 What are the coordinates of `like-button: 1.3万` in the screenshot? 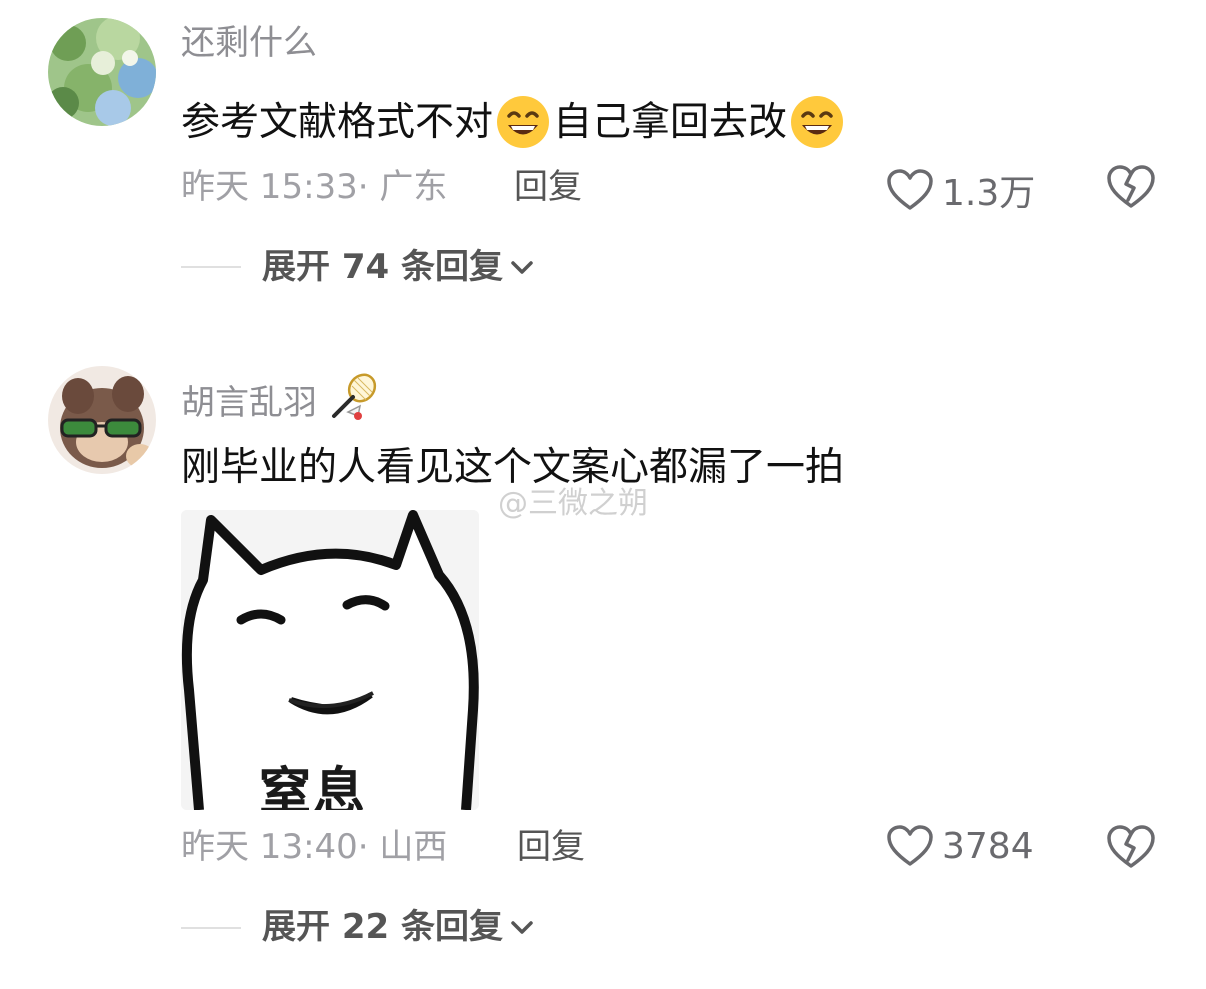 It's located at (960, 190).